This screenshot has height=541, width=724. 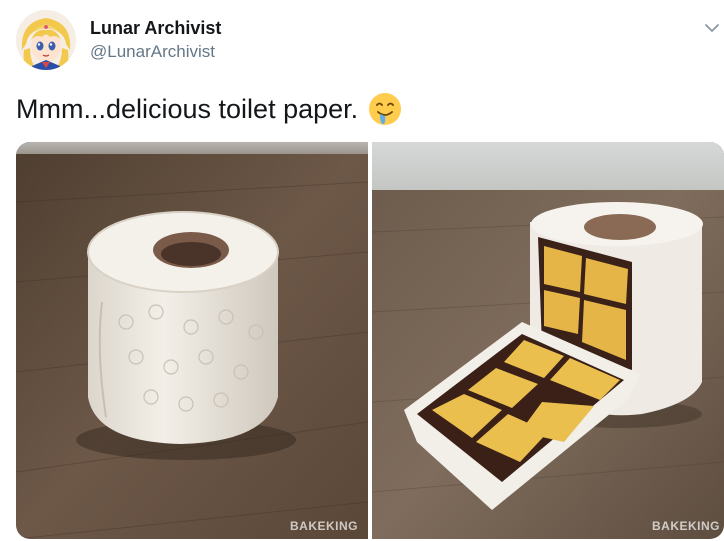 I want to click on tweet-text: Mmm...delicious toilet paper., so click(x=209, y=109).